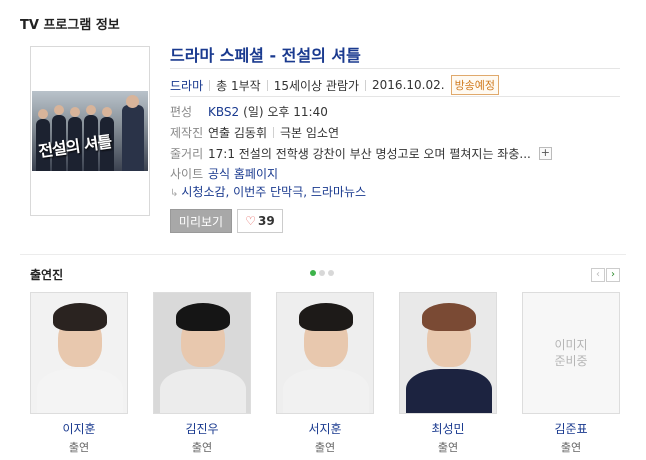 Image resolution: width=646 pixels, height=460 pixels. Describe the element at coordinates (70, 25) in the screenshot. I see `section-title: TV 프로그램 정보` at that location.